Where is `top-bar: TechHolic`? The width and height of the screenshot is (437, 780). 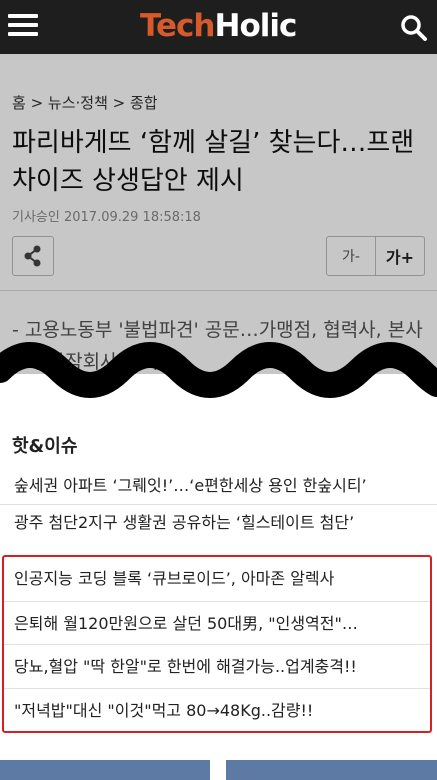 top-bar: TechHolic is located at coordinates (218, 27).